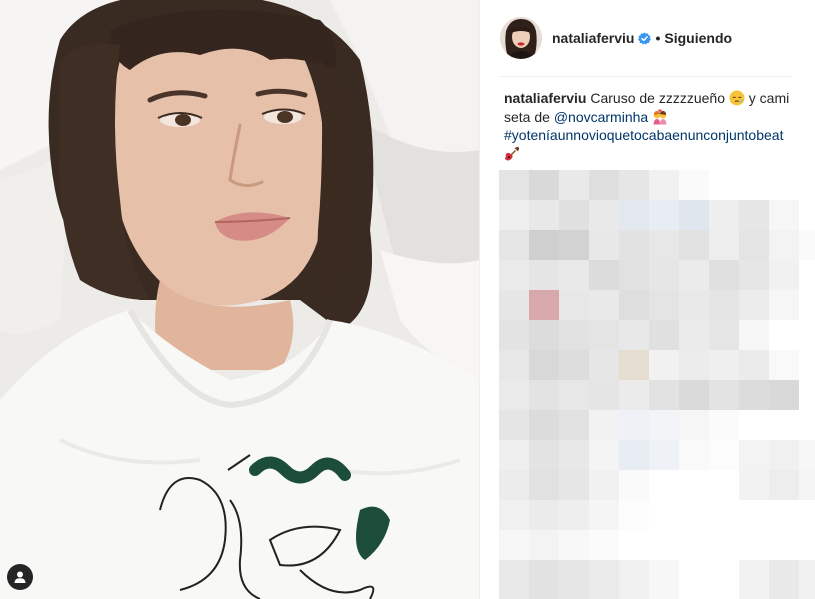  I want to click on caption-mention-link: @novcarminha, so click(601, 117).